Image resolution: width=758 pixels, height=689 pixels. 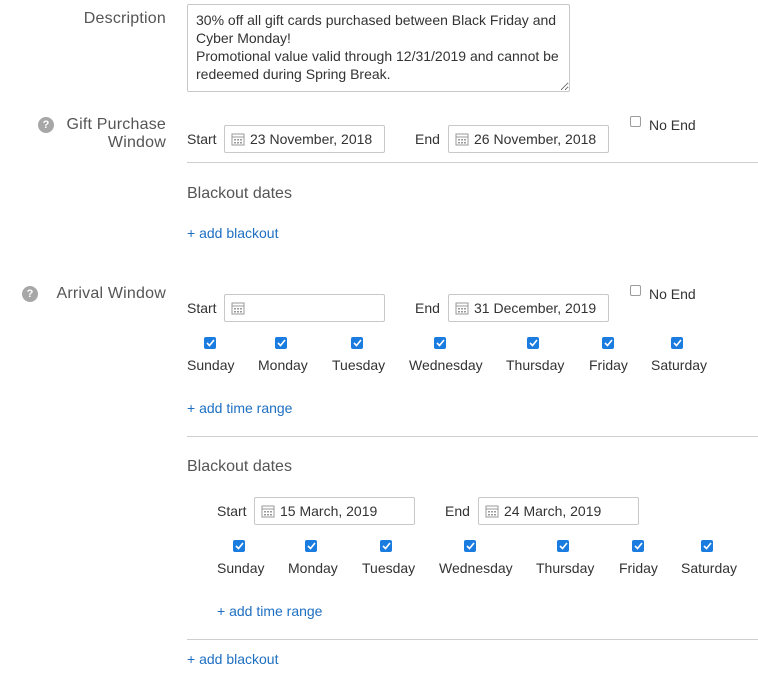 I want to click on blackout-end-date-value: 24 March, 2019, so click(x=553, y=511).